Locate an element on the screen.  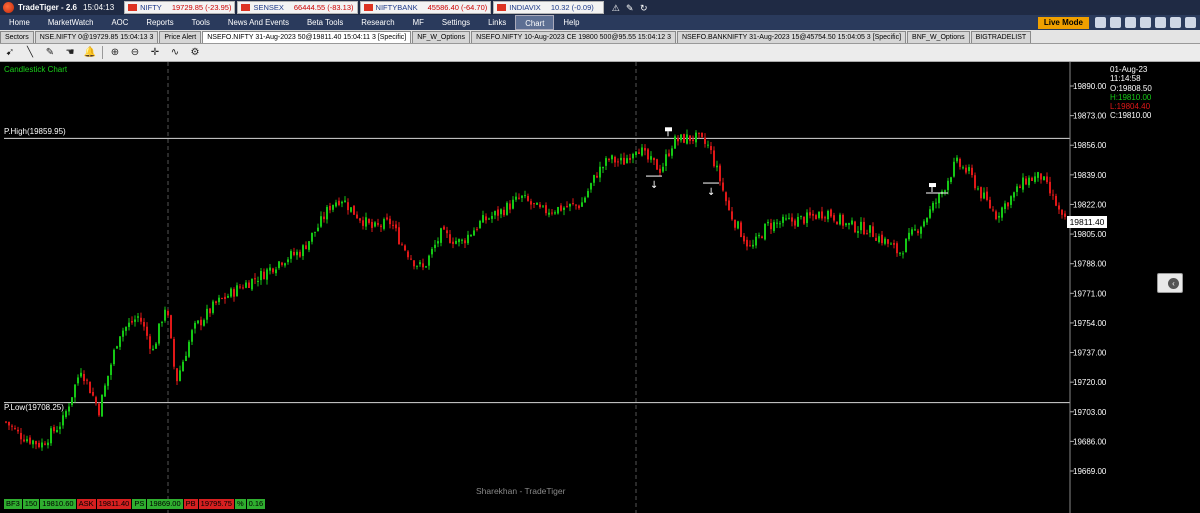
ticker-niftybank: NIFTYBANK 45586.40 (-64.70) is located at coordinates (425, 7).